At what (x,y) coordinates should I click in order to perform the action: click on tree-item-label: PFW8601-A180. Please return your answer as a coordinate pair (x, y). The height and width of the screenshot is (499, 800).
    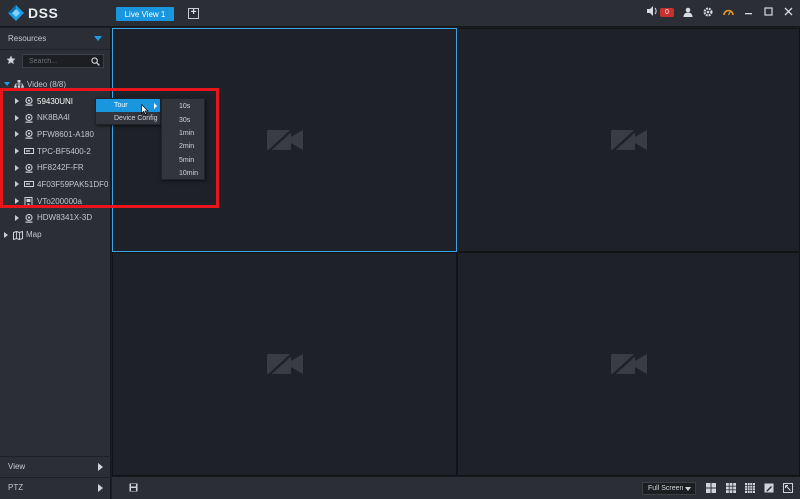
    Looking at the image, I should click on (65, 134).